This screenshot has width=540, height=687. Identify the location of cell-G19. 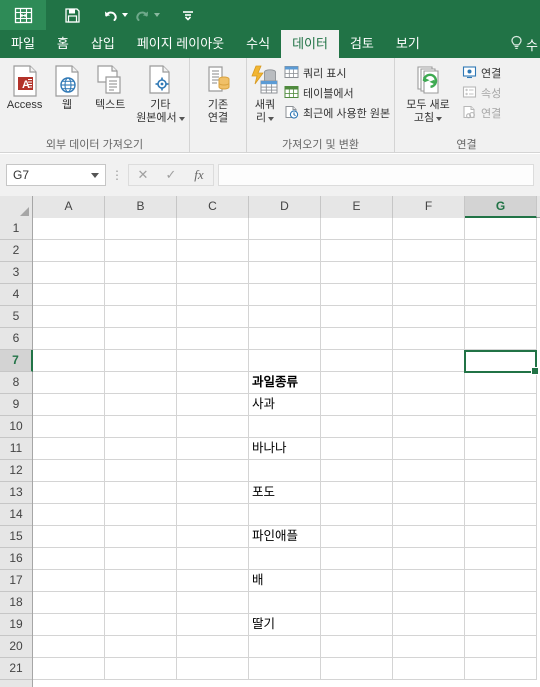
(501, 625).